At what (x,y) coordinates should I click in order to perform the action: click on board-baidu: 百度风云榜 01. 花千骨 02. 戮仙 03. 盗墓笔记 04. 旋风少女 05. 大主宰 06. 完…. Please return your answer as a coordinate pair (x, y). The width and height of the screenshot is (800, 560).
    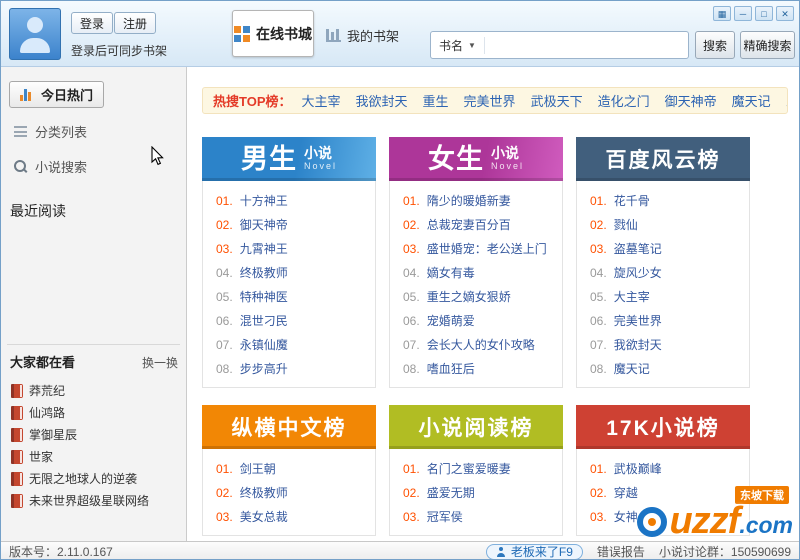
    Looking at the image, I should click on (663, 262).